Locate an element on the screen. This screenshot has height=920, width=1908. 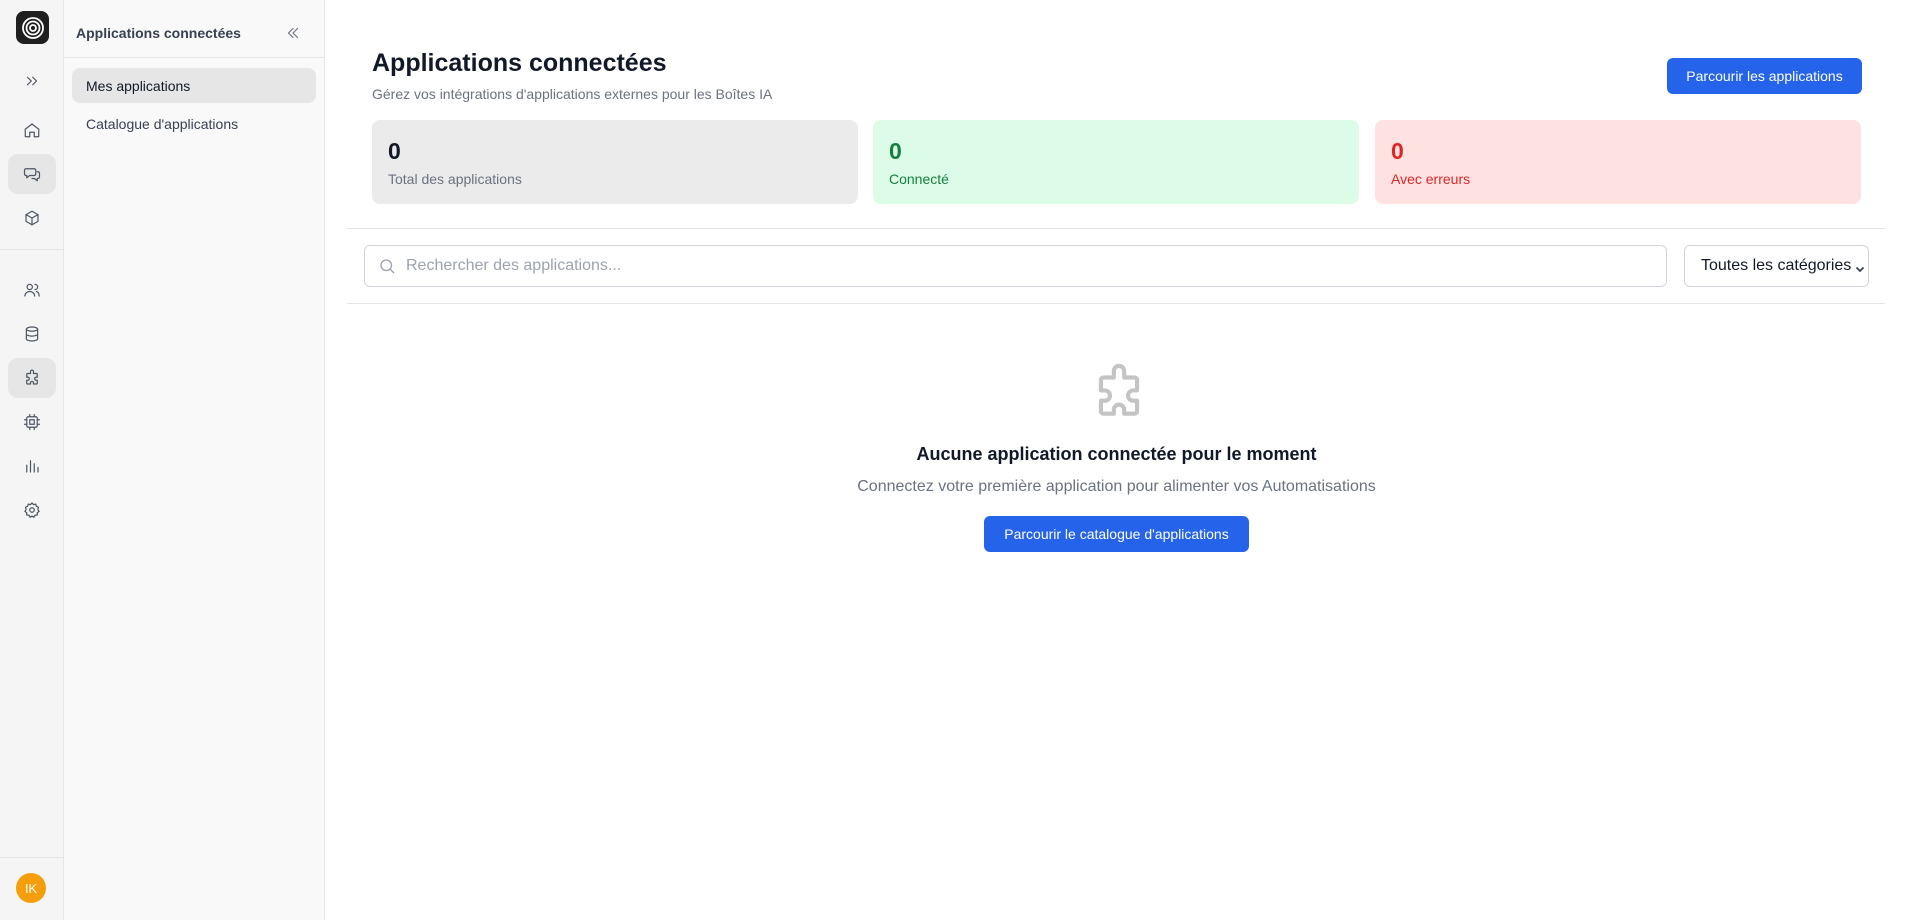
sidebar-header: Applications connectées is located at coordinates (194, 29).